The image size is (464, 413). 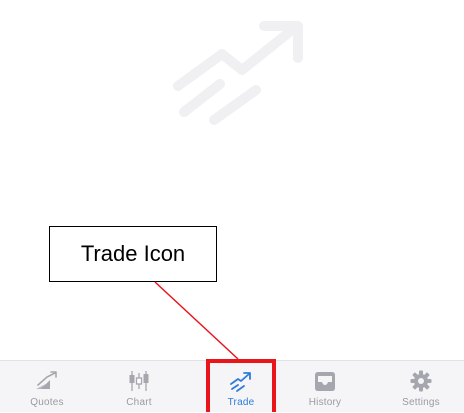 I want to click on tab-history-label: History, so click(x=325, y=402).